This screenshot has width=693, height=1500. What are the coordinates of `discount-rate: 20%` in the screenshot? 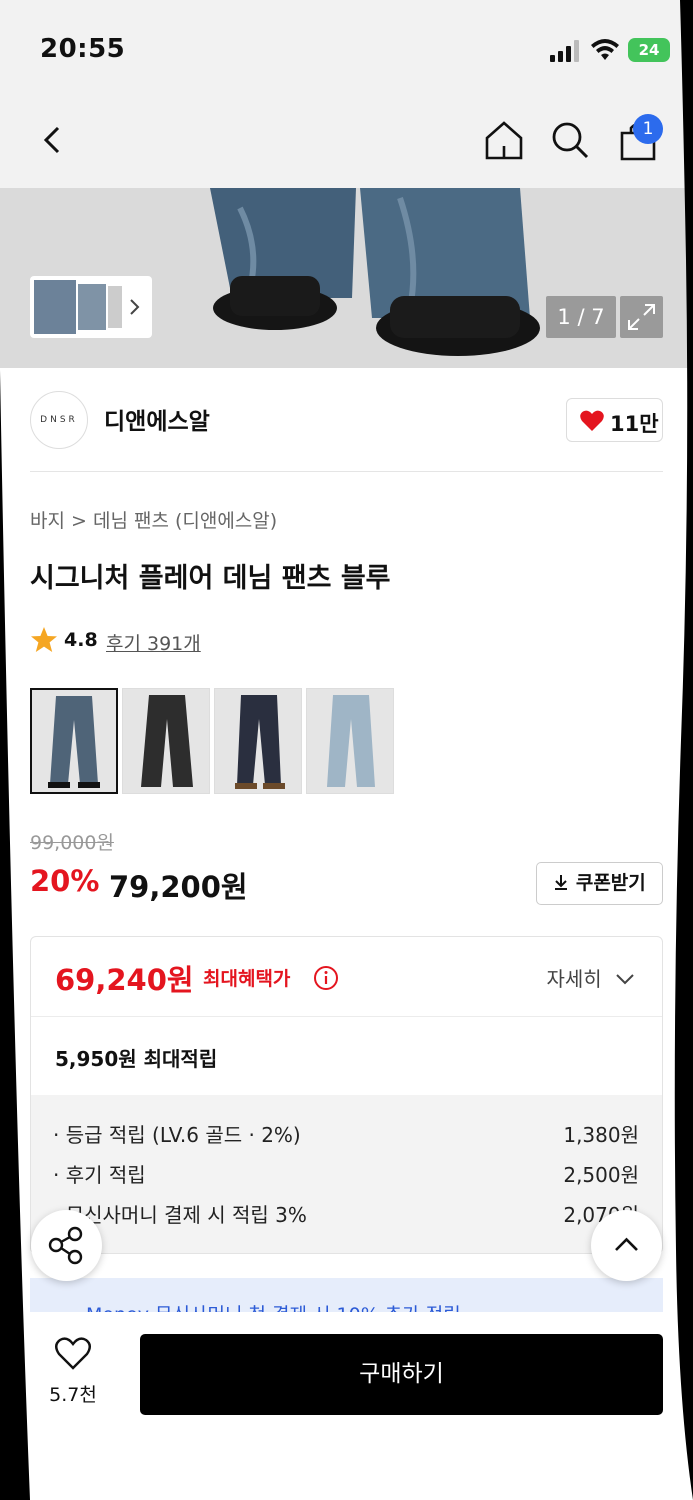 It's located at (65, 881).